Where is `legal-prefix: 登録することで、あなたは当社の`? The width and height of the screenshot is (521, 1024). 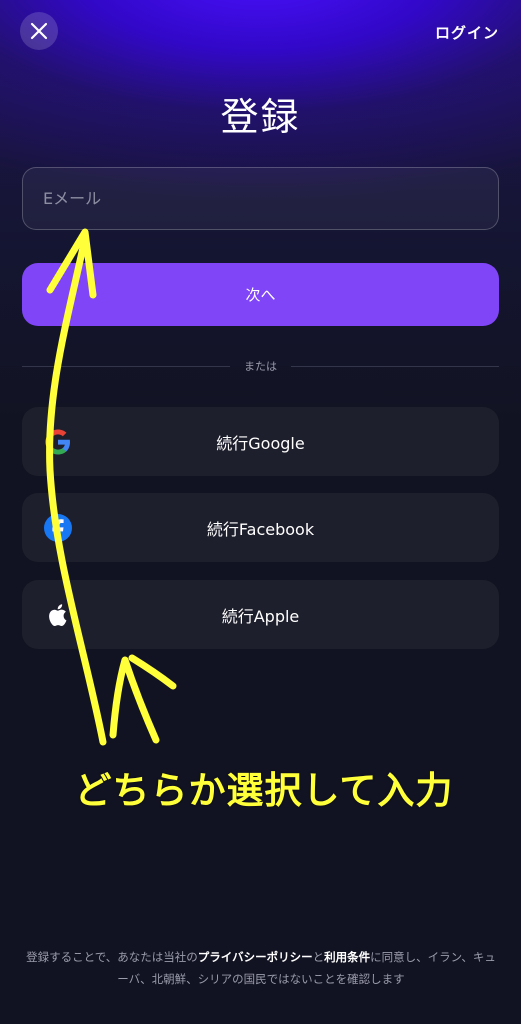
legal-prefix: 登録することで、あなたは当社の is located at coordinates (112, 957).